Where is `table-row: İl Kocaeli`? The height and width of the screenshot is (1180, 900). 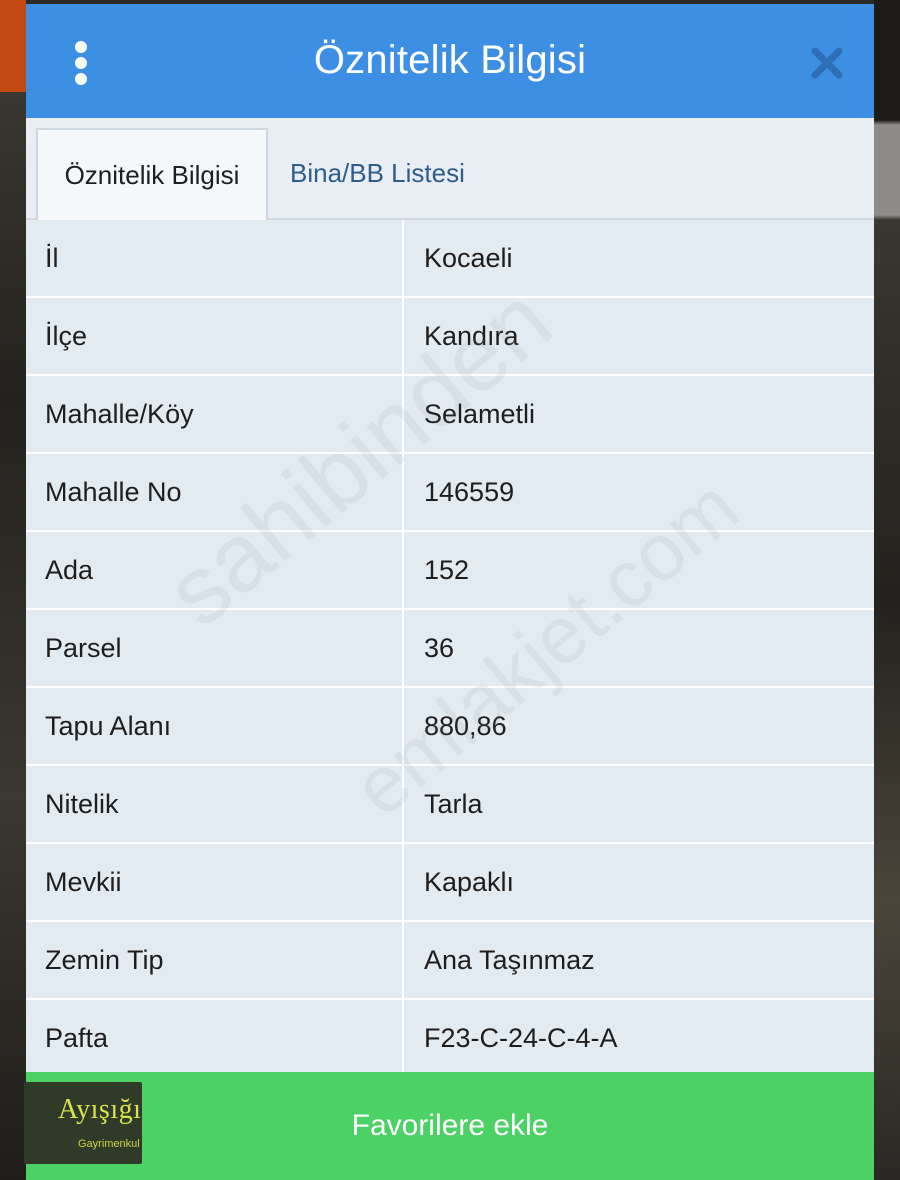 table-row: İl Kocaeli is located at coordinates (450, 259).